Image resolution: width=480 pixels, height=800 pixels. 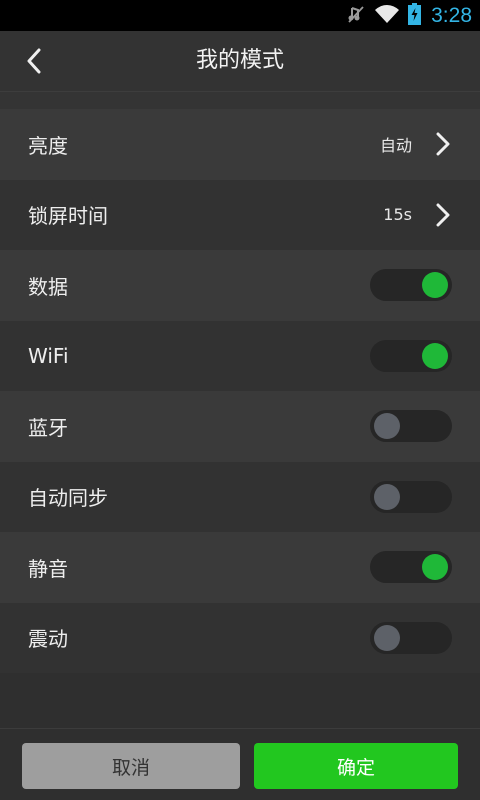 What do you see at coordinates (411, 637) in the screenshot?
I see `vibrate-toggle` at bounding box center [411, 637].